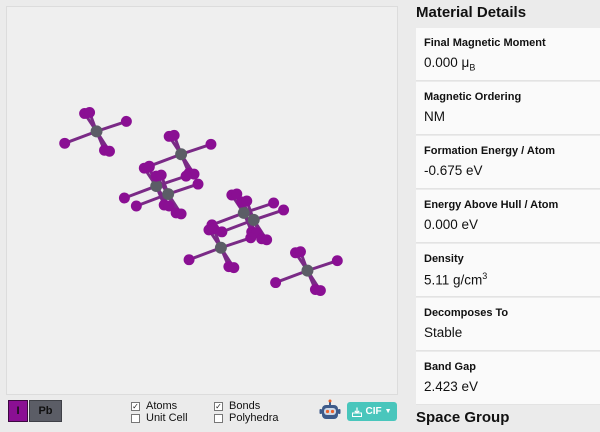 This screenshot has height=432, width=600. What do you see at coordinates (444, 259) in the screenshot?
I see `detail-label: Density` at bounding box center [444, 259].